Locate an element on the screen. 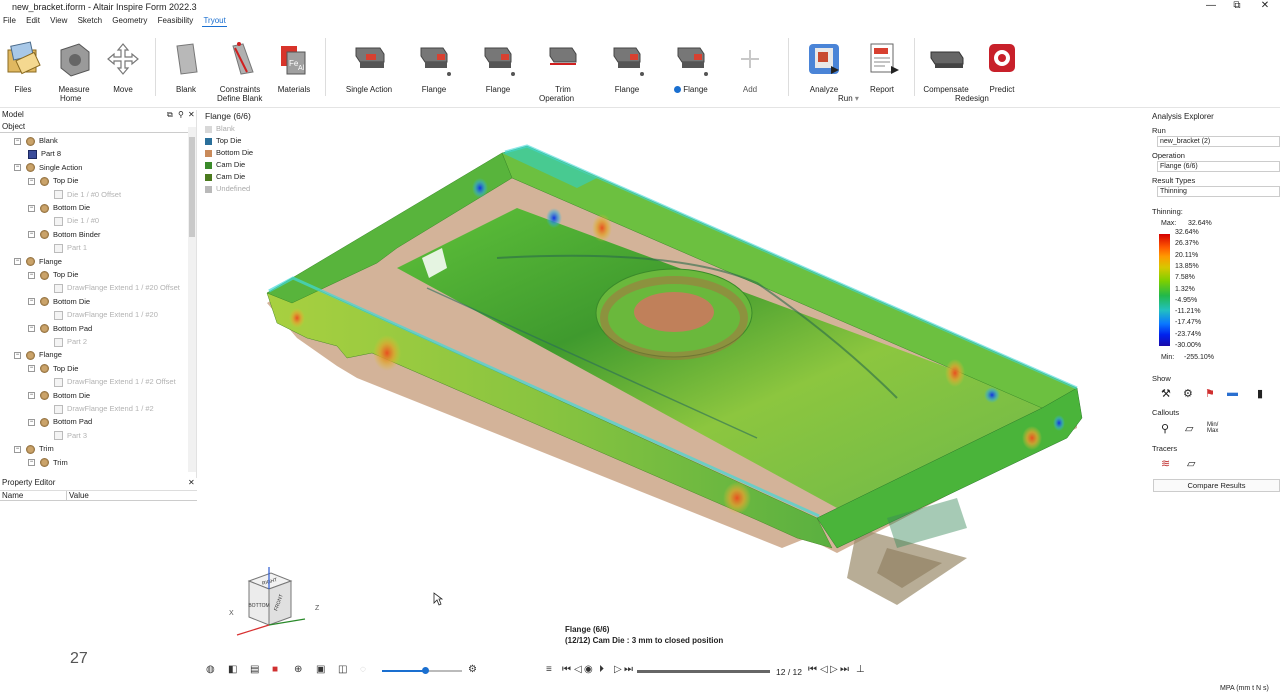  step-right-icon: ▷ is located at coordinates (834, 669).